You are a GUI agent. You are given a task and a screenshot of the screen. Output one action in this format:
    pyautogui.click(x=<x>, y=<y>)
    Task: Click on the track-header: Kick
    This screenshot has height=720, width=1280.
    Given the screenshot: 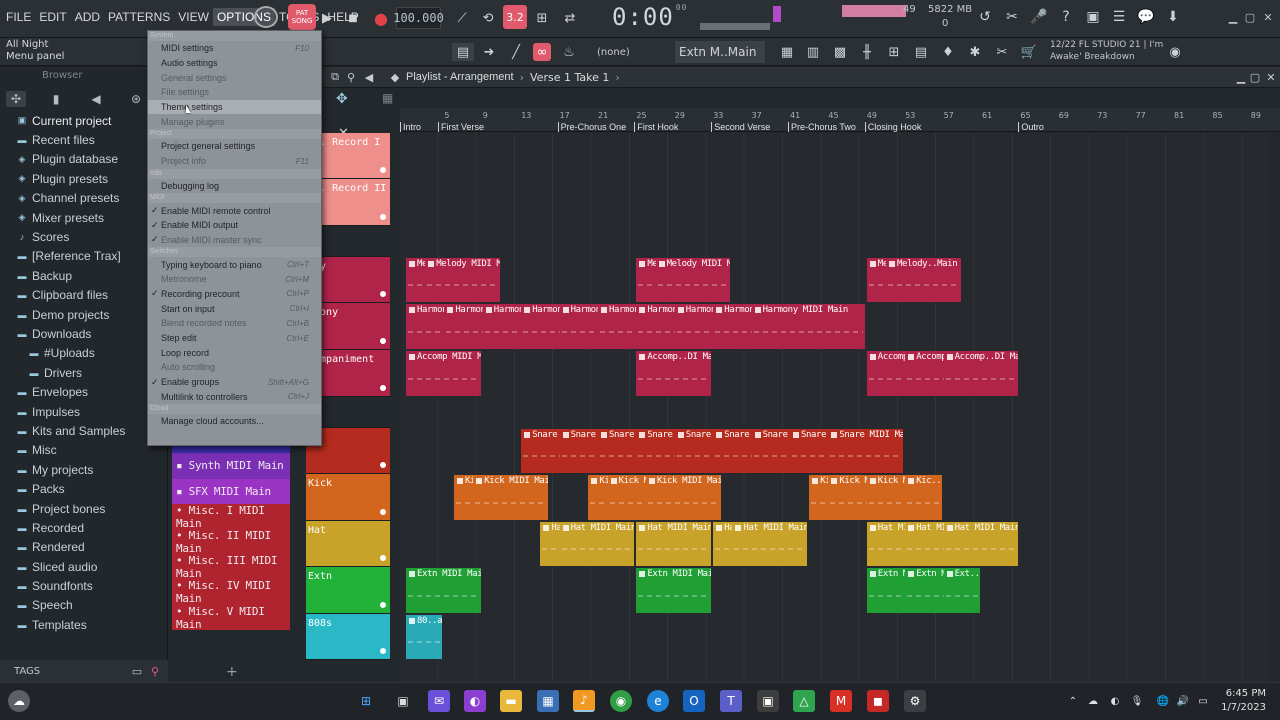 What is the action you would take?
    pyautogui.click(x=348, y=497)
    